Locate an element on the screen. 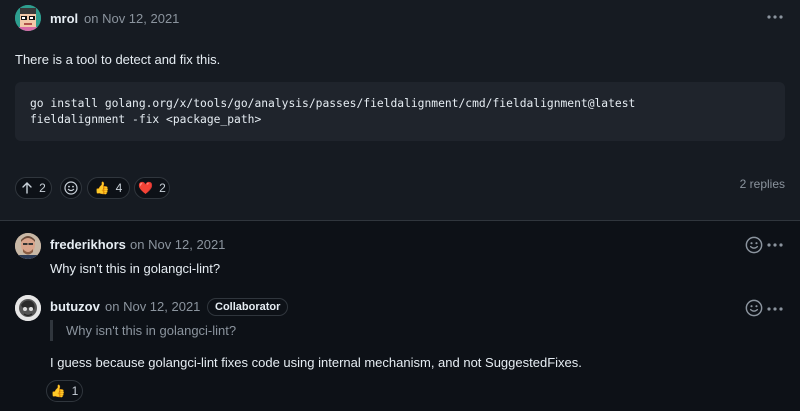  heart-icon: ❤️ is located at coordinates (146, 188).